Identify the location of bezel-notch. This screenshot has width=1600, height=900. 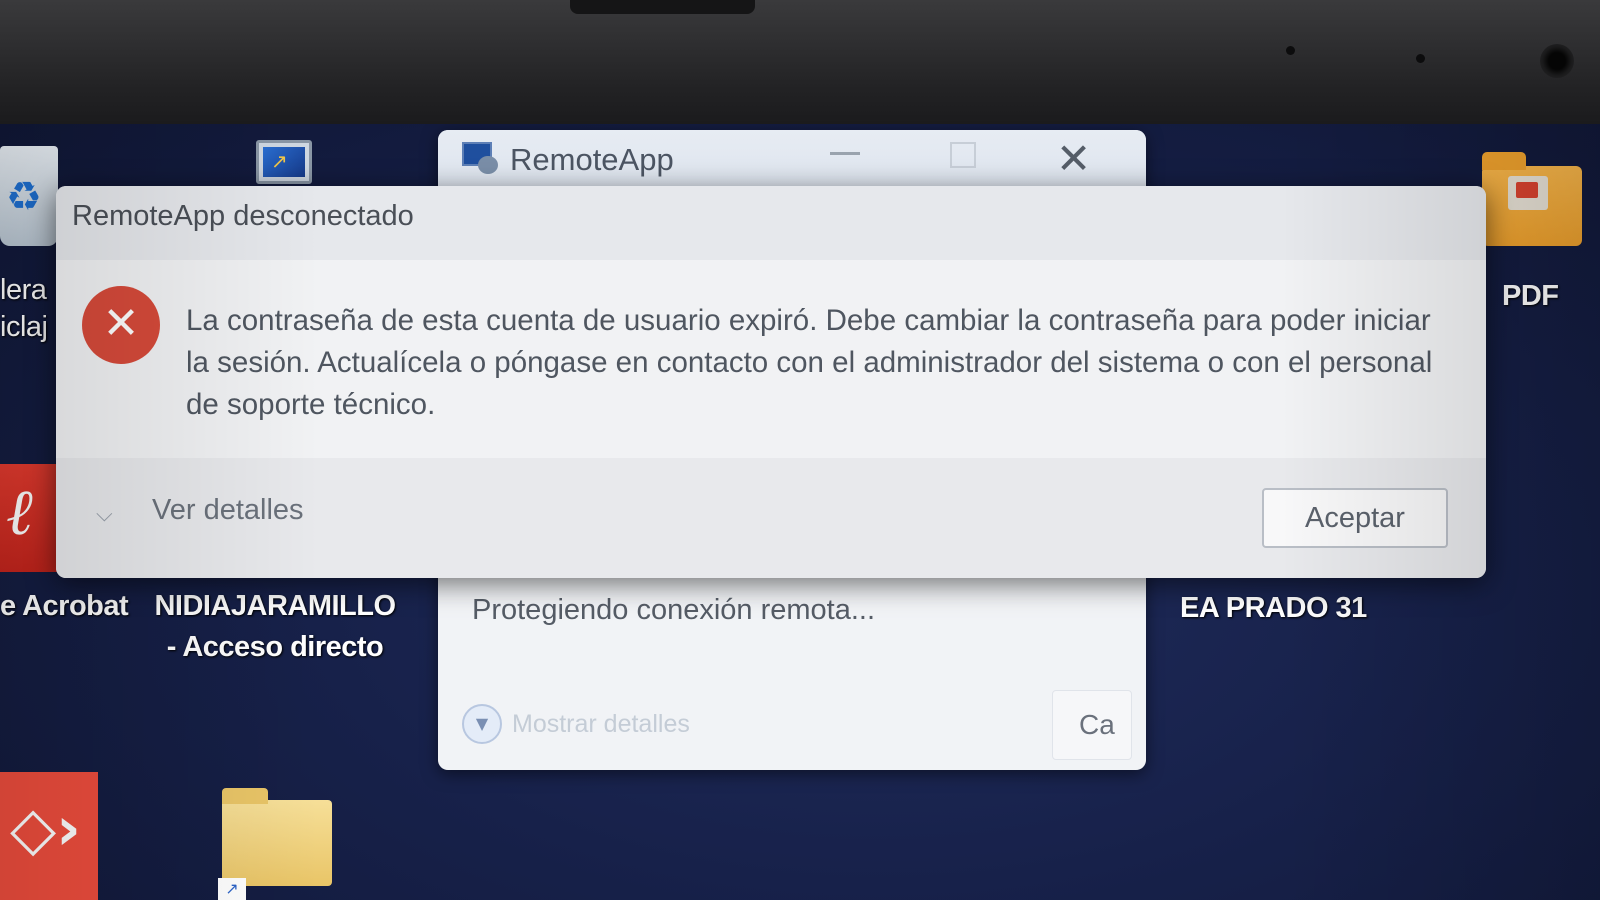
(662, 7).